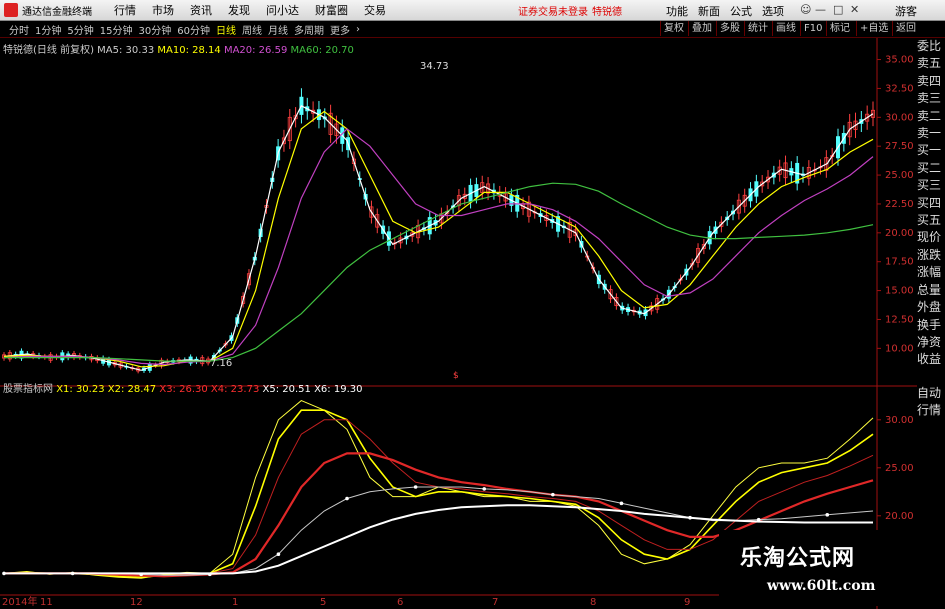 The width and height of the screenshot is (945, 609). What do you see at coordinates (709, 11) in the screenshot?
I see `menu-layout: 新面` at bounding box center [709, 11].